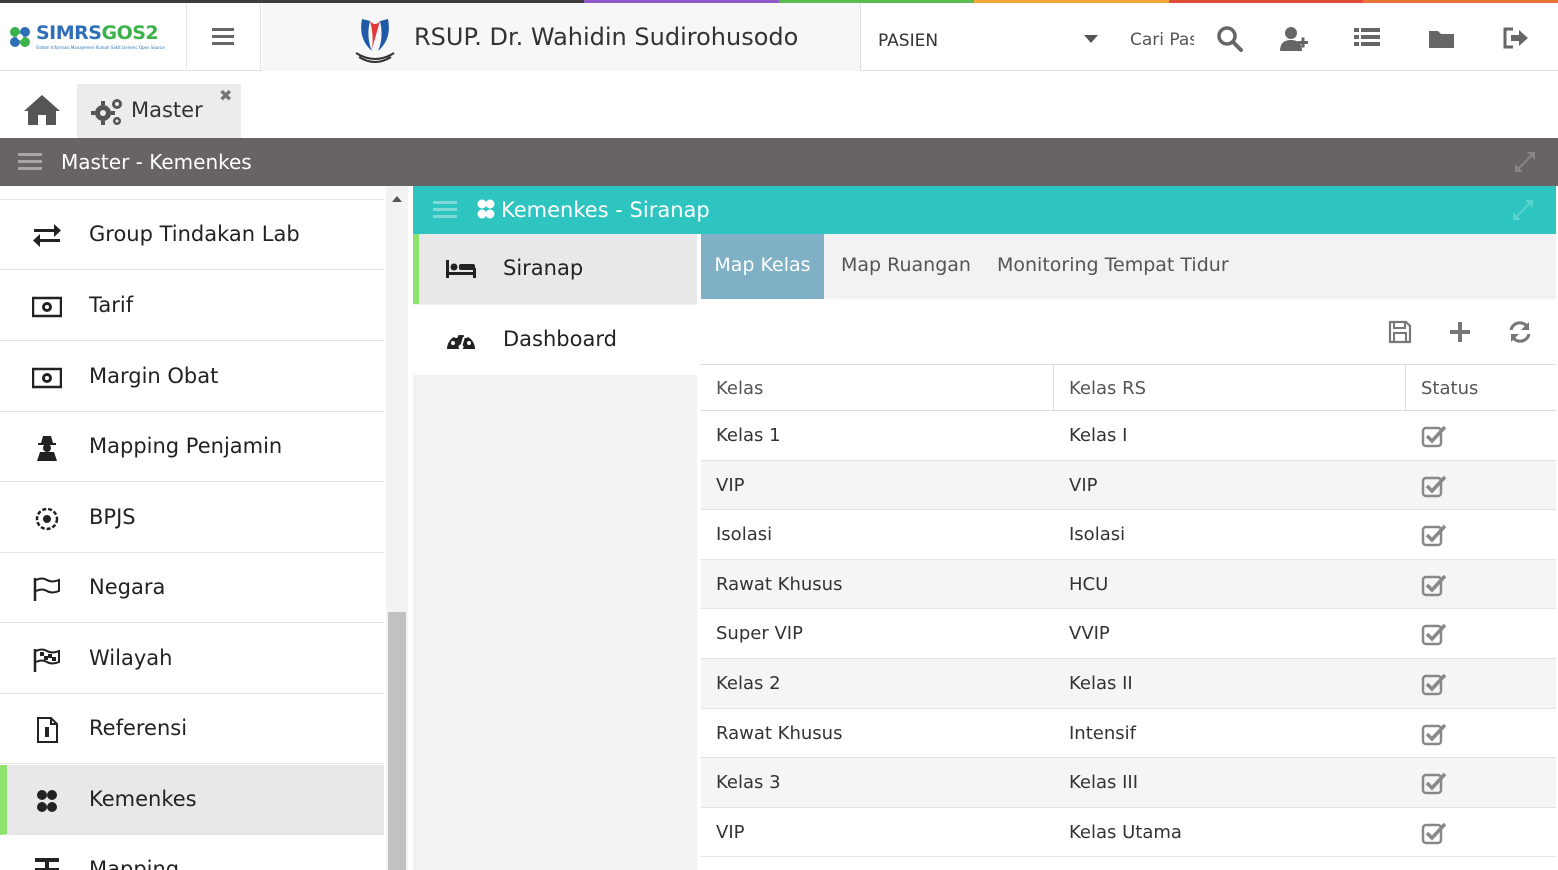 The image size is (1558, 870). Describe the element at coordinates (1128, 485) in the screenshot. I see `table-row: VIP VIP` at that location.